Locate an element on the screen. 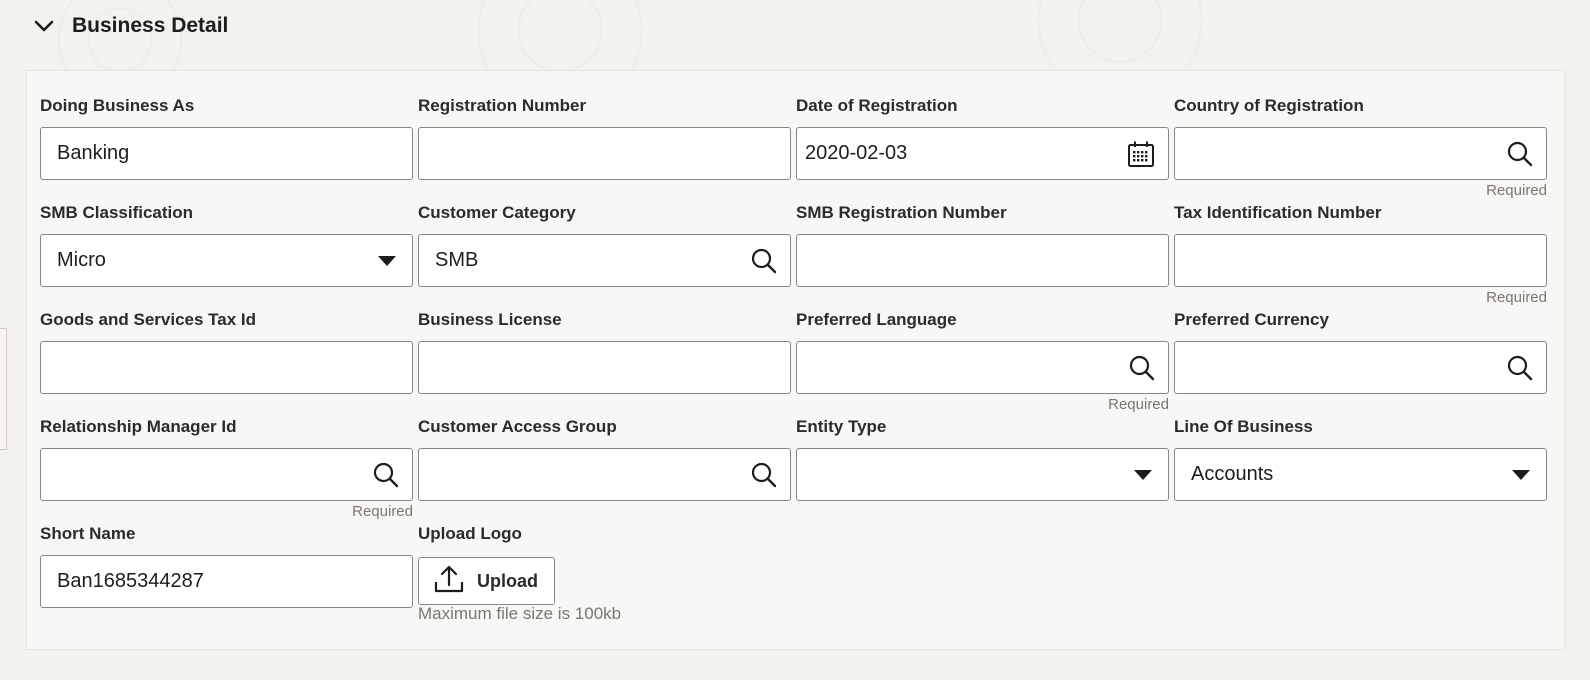 This screenshot has width=1590, height=680. tax-identification-number-label: Tax Identification Number is located at coordinates (1278, 212).